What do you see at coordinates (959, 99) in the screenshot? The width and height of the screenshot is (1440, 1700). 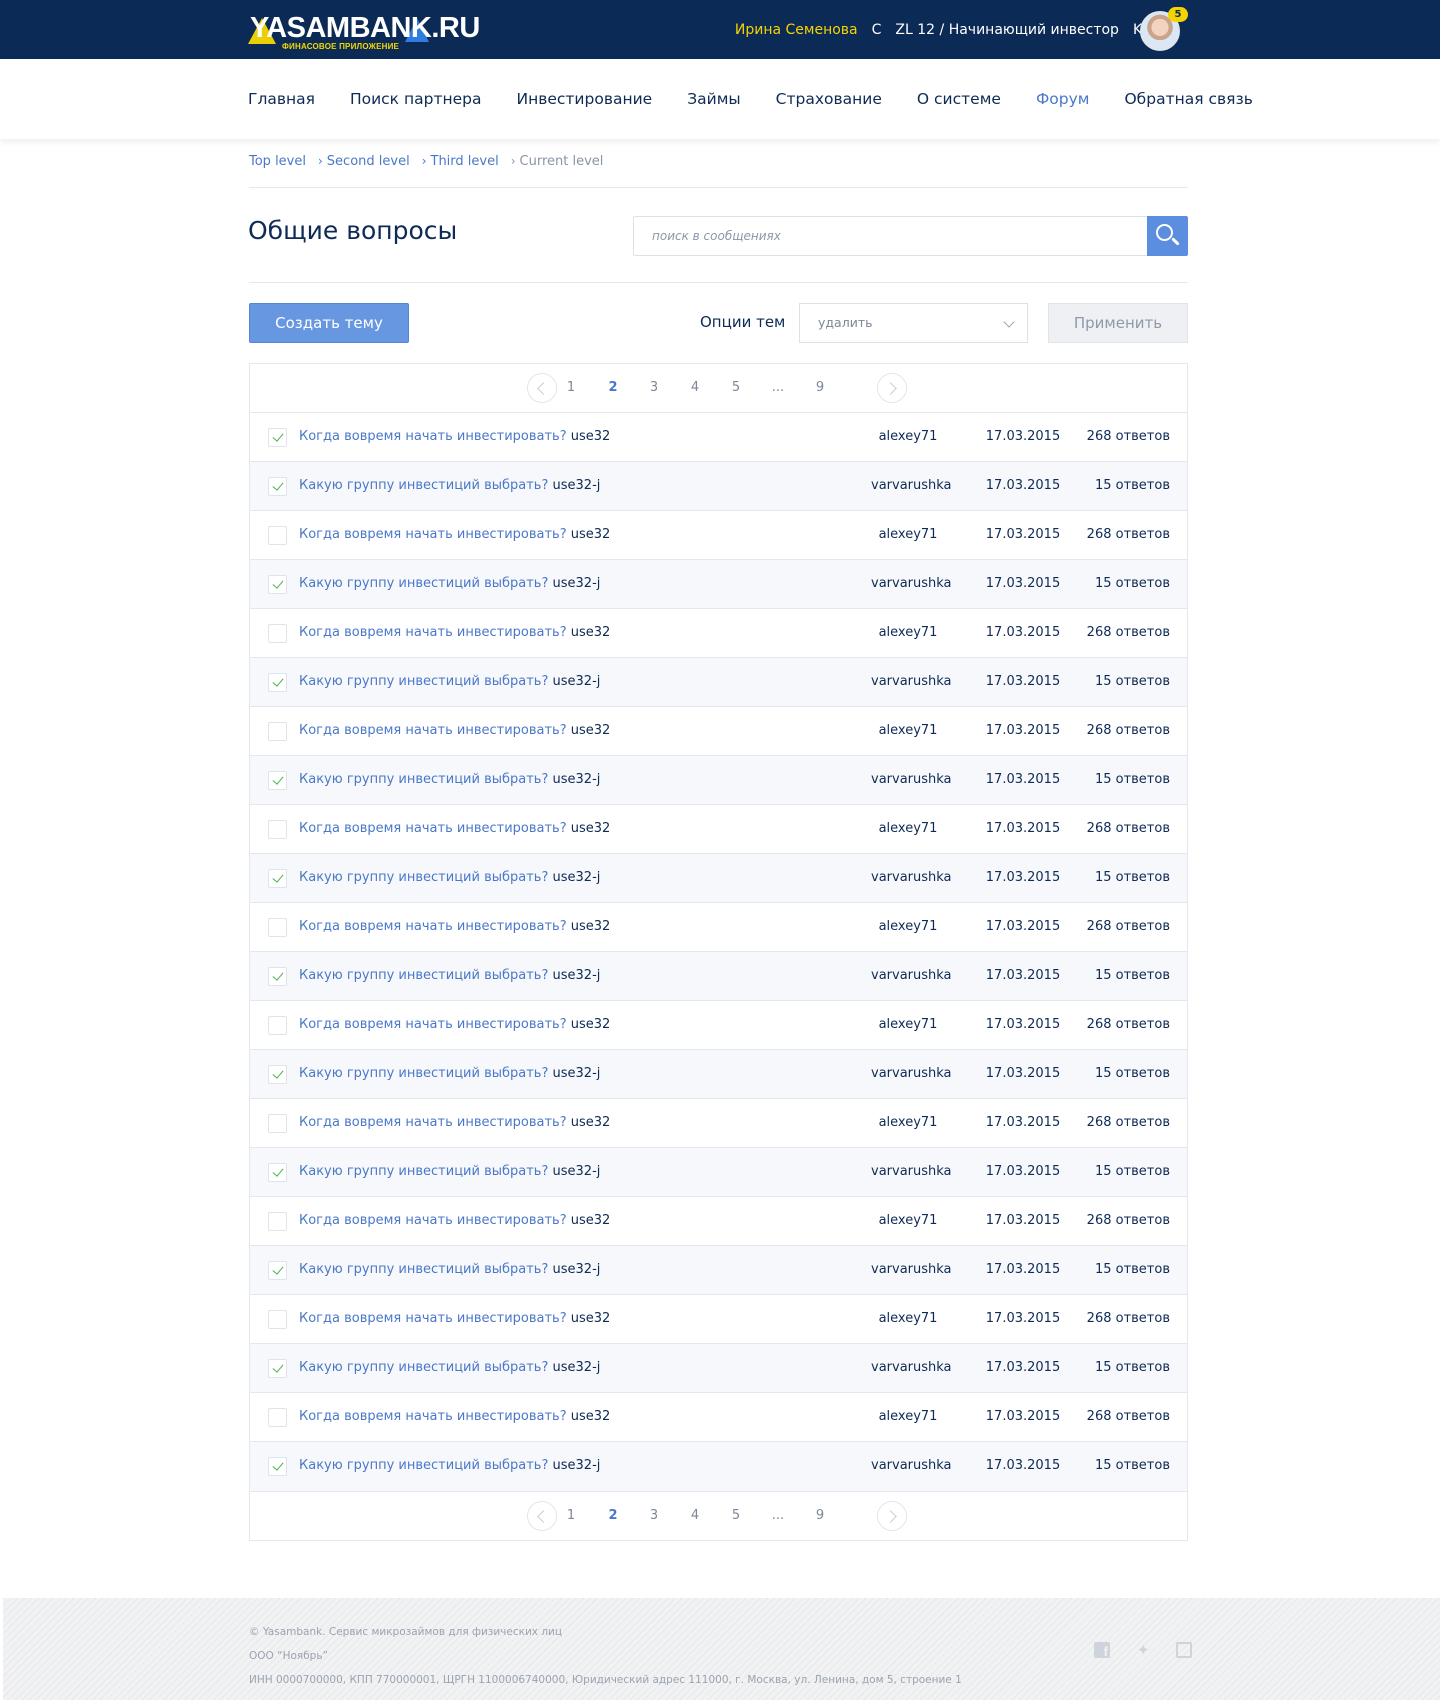 I see `nav-item-5: О системе` at bounding box center [959, 99].